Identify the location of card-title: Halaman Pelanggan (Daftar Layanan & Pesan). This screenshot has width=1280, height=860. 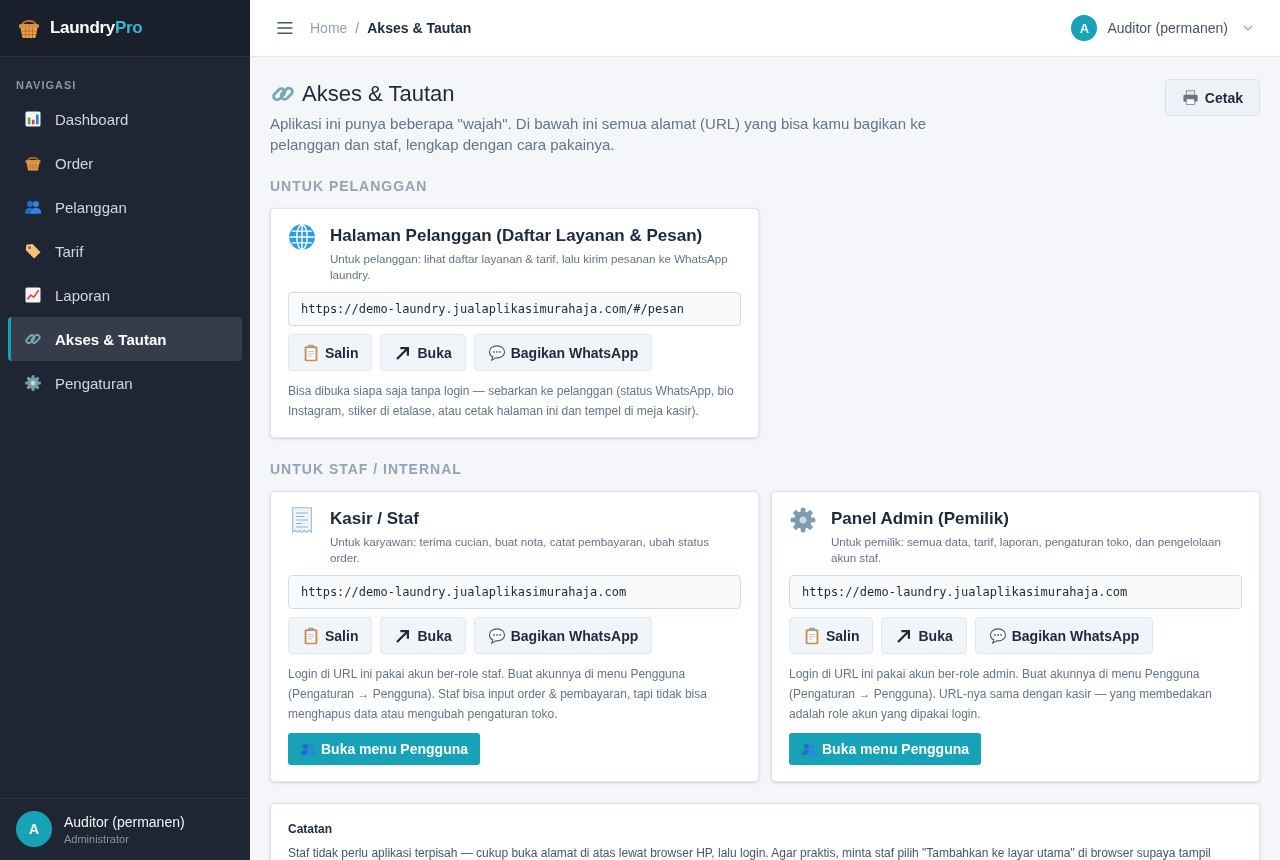
(517, 236).